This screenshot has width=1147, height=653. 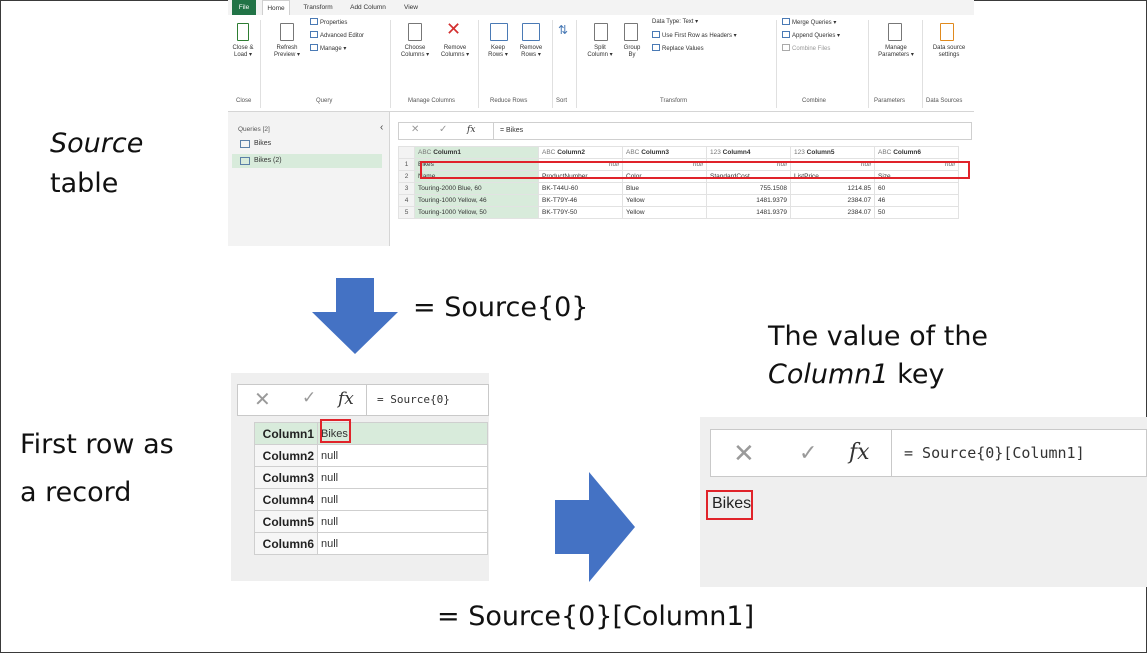 I want to click on tab-file: File, so click(x=244, y=7).